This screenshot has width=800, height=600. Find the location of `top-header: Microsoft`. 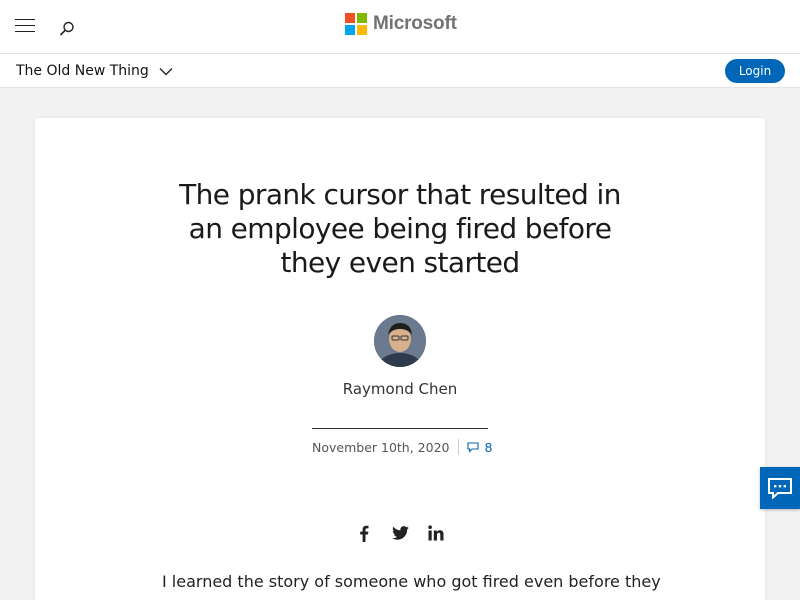

top-header: Microsoft is located at coordinates (400, 27).